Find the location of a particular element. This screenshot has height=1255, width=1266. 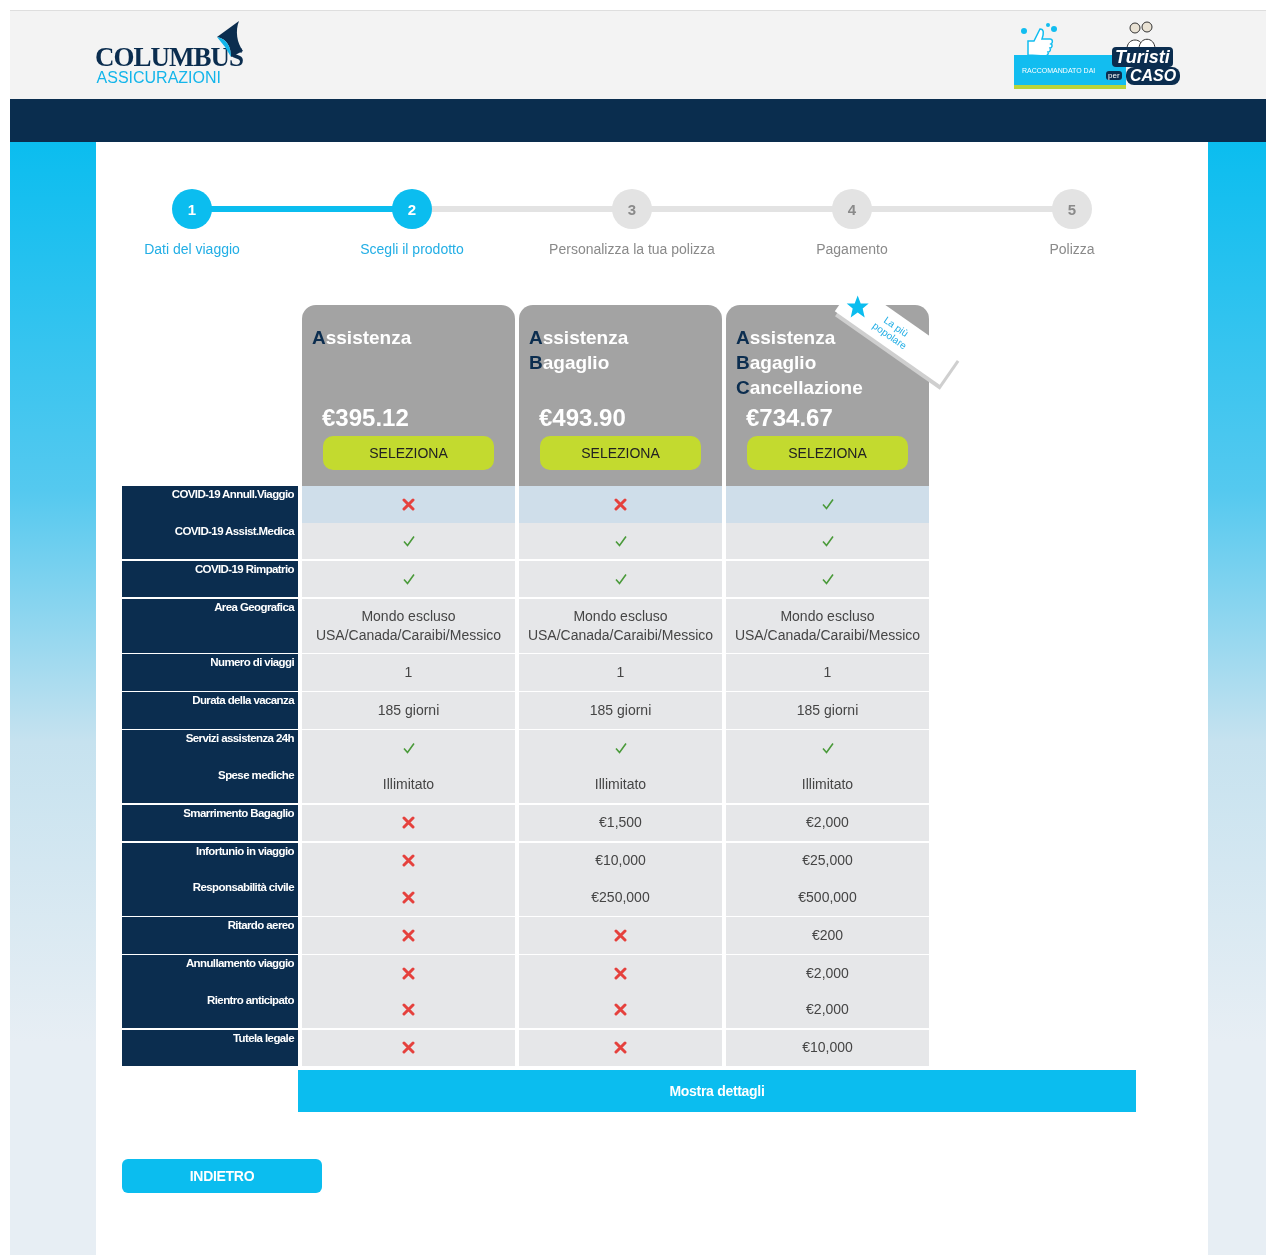

feature-label: Tutela legale is located at coordinates (264, 1038).